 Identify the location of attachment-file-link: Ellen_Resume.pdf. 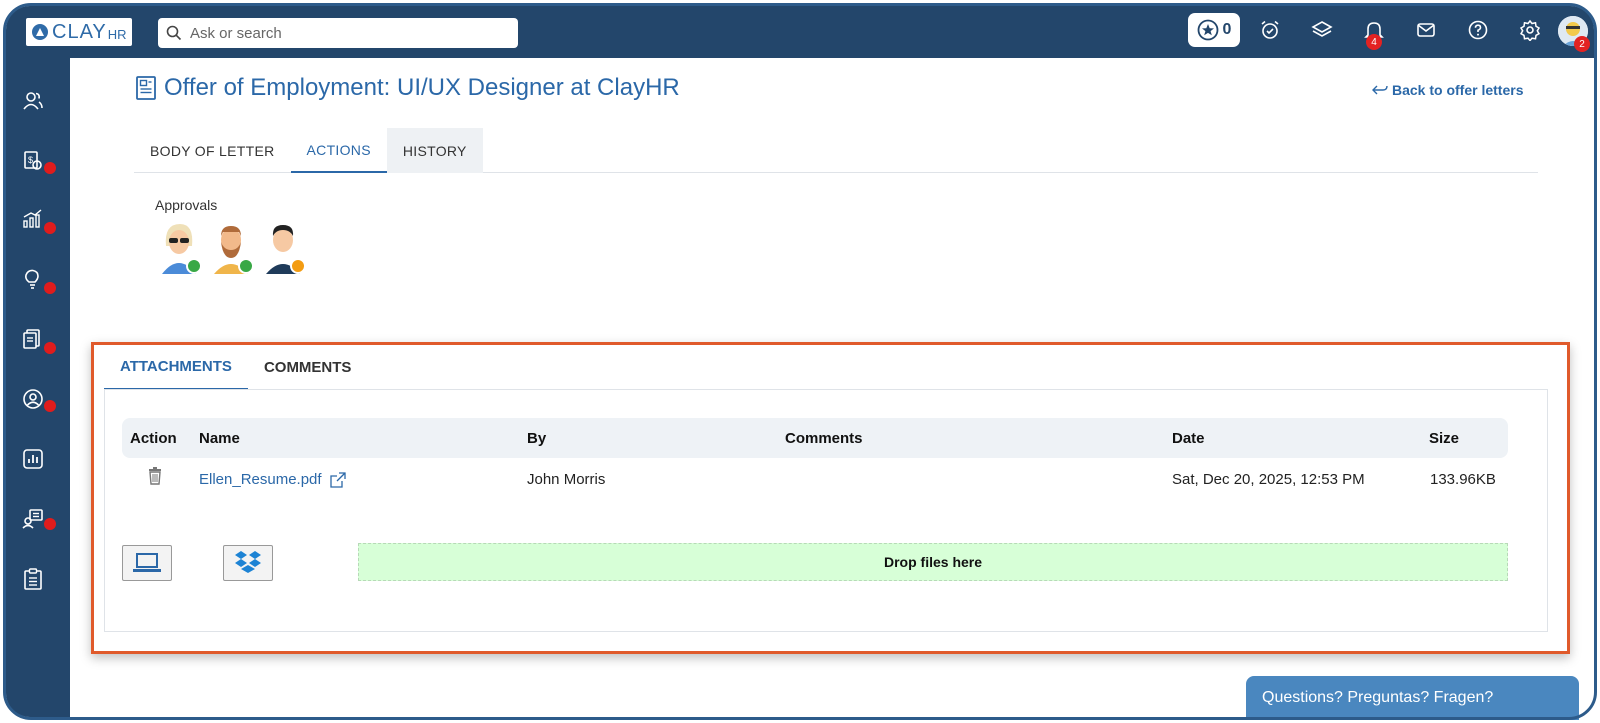
(272, 479).